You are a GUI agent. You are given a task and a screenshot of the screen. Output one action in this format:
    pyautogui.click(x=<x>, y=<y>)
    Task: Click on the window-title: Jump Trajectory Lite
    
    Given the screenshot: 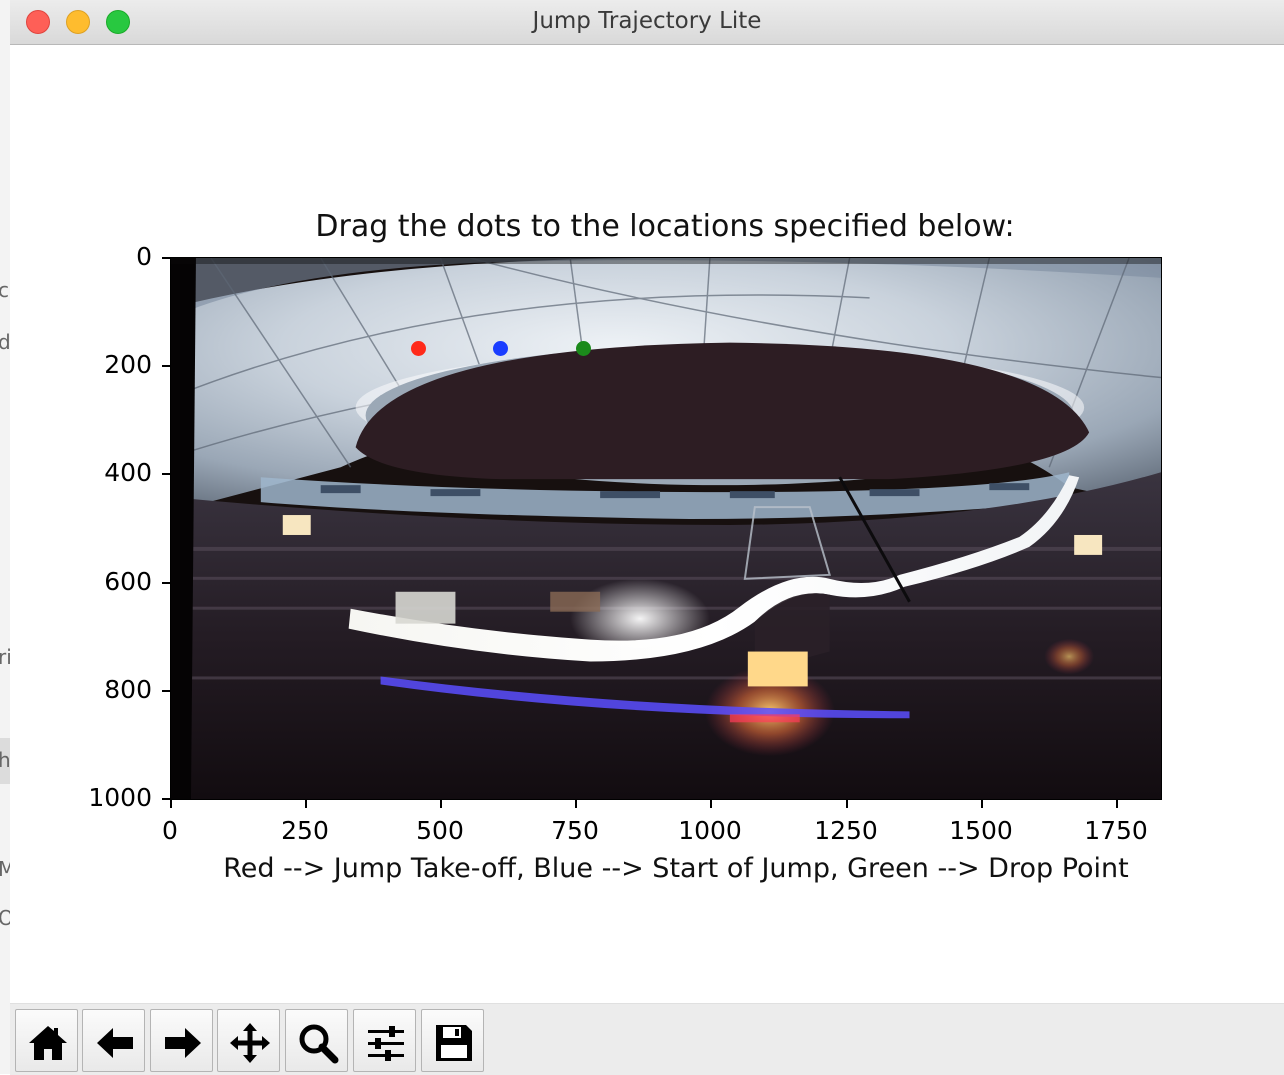 What is the action you would take?
    pyautogui.click(x=647, y=21)
    